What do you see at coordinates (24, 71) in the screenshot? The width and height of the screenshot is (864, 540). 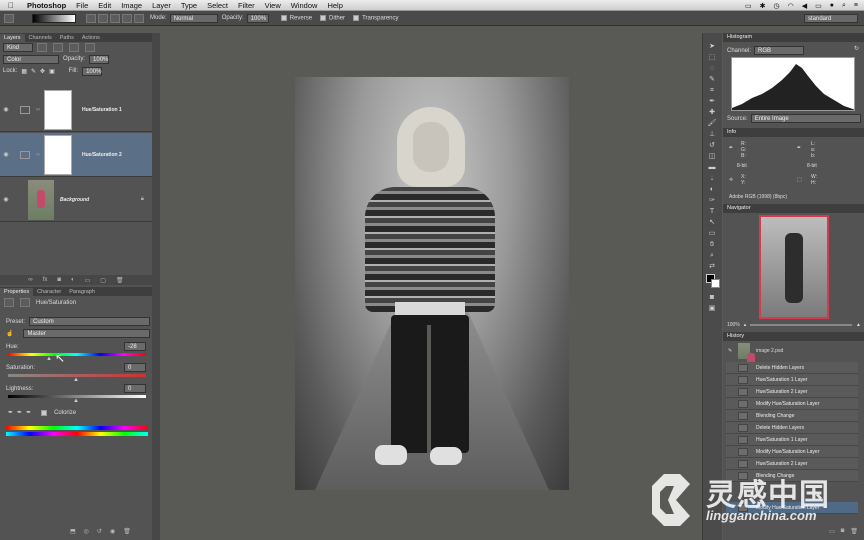 I see `lock-pixels-icon: ▦` at bounding box center [24, 71].